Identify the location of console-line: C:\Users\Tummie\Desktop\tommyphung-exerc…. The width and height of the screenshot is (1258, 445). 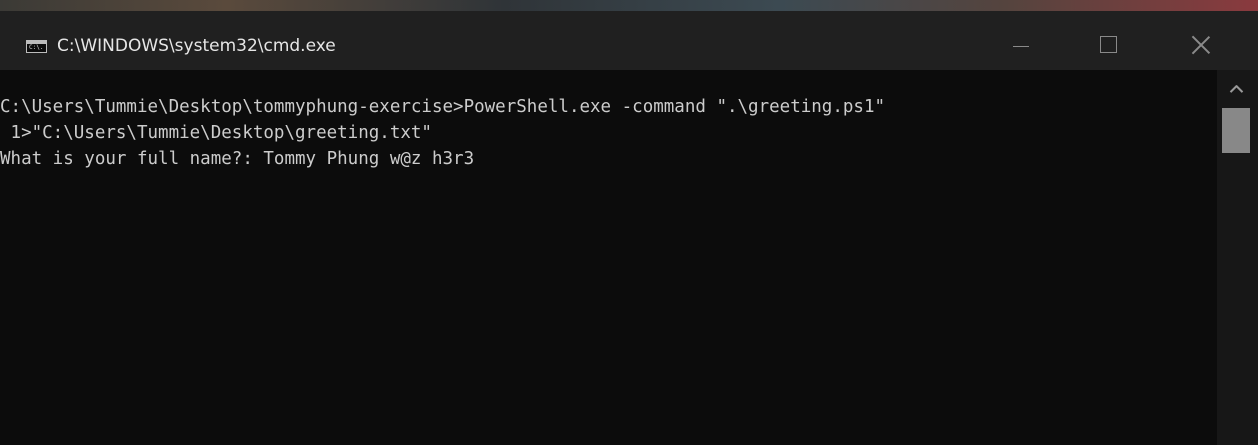
(443, 107).